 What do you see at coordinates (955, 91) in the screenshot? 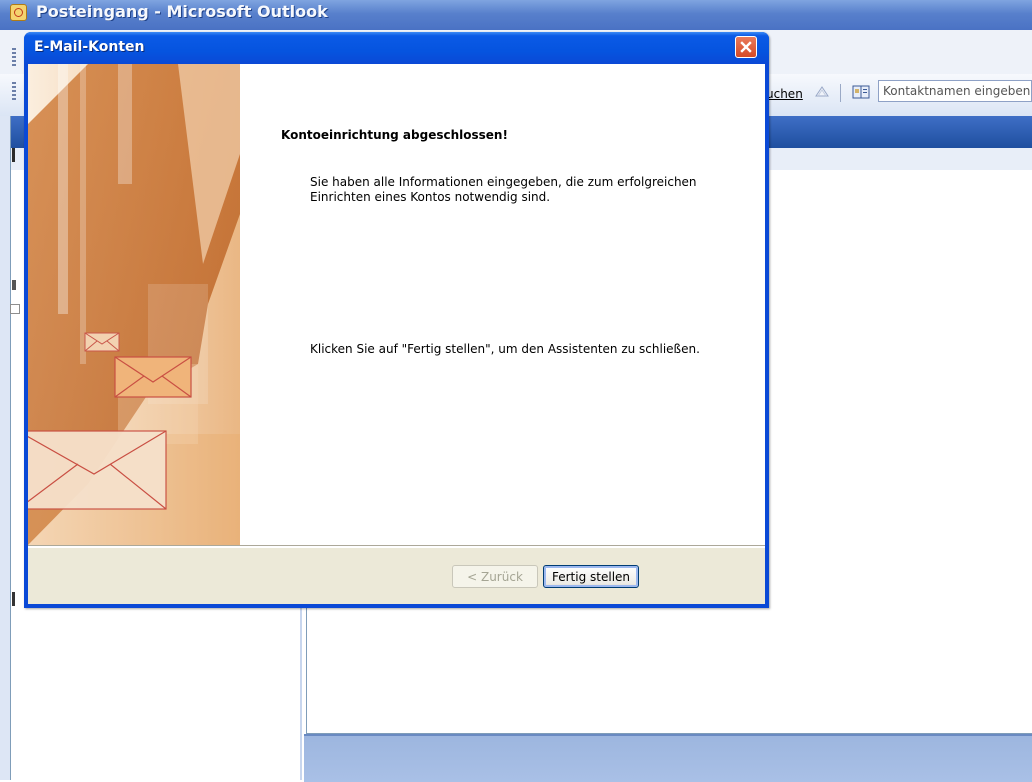
I see `contact-search-input: Kontaktnamen eingeben` at bounding box center [955, 91].